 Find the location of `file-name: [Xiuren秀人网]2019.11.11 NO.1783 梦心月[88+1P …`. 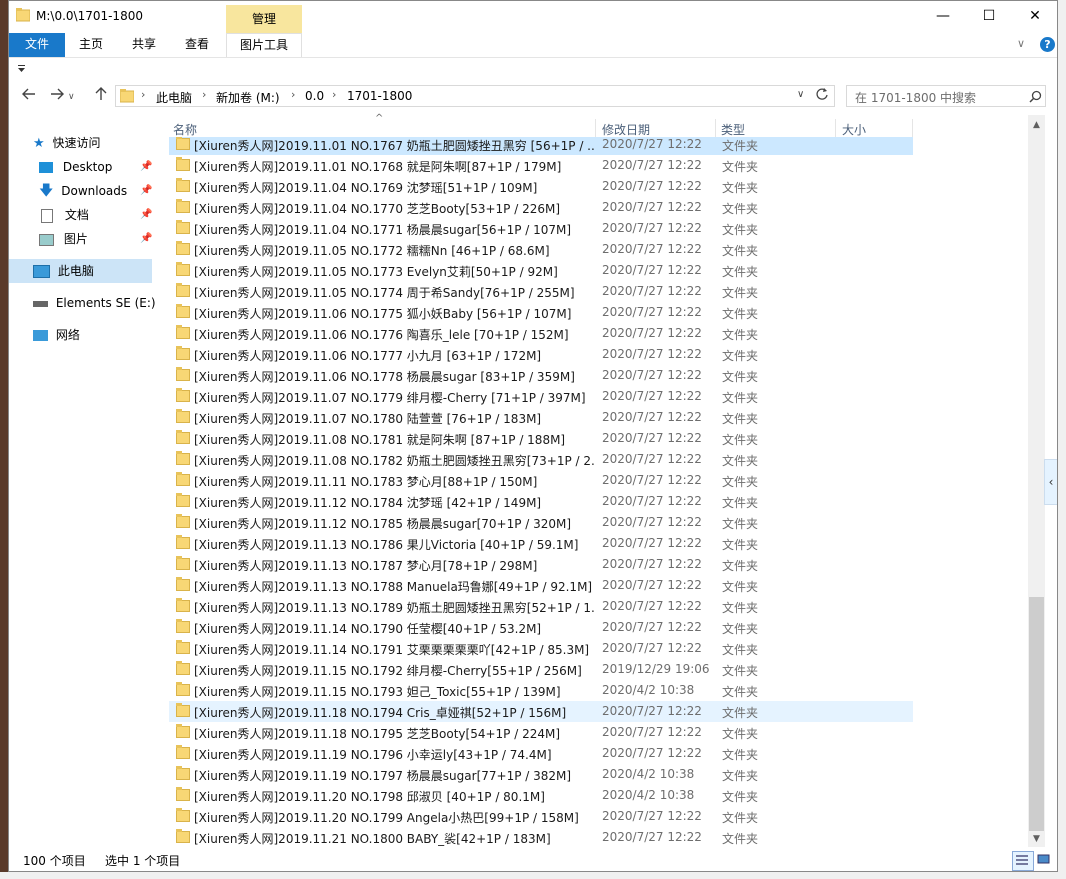

file-name: [Xiuren秀人网]2019.11.11 NO.1783 梦心月[88+1P … is located at coordinates (394, 481).